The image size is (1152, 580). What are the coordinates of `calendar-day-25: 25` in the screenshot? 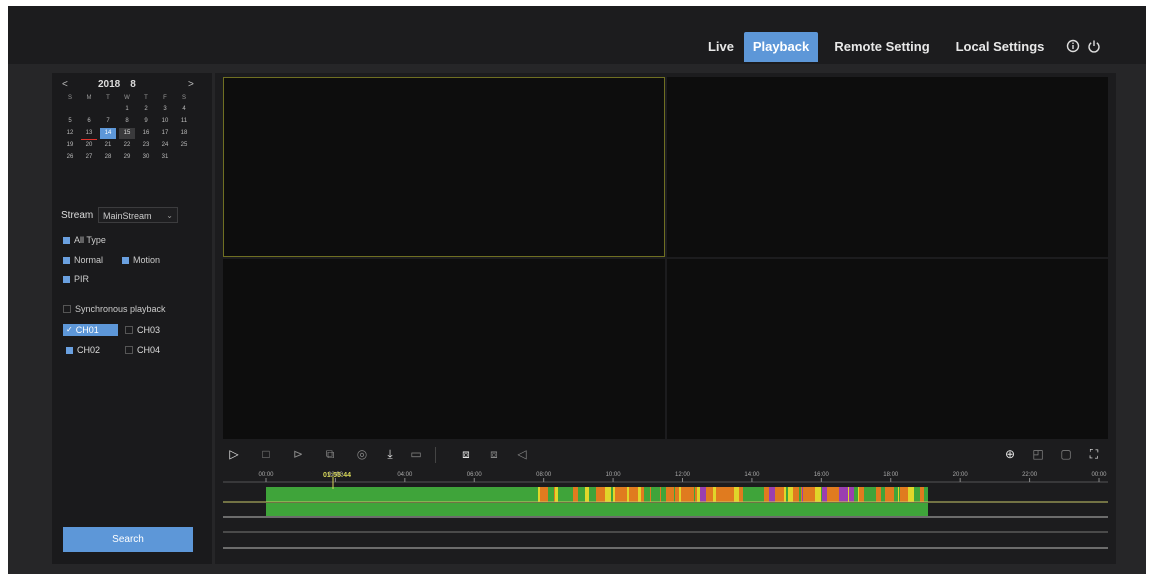 It's located at (184, 145).